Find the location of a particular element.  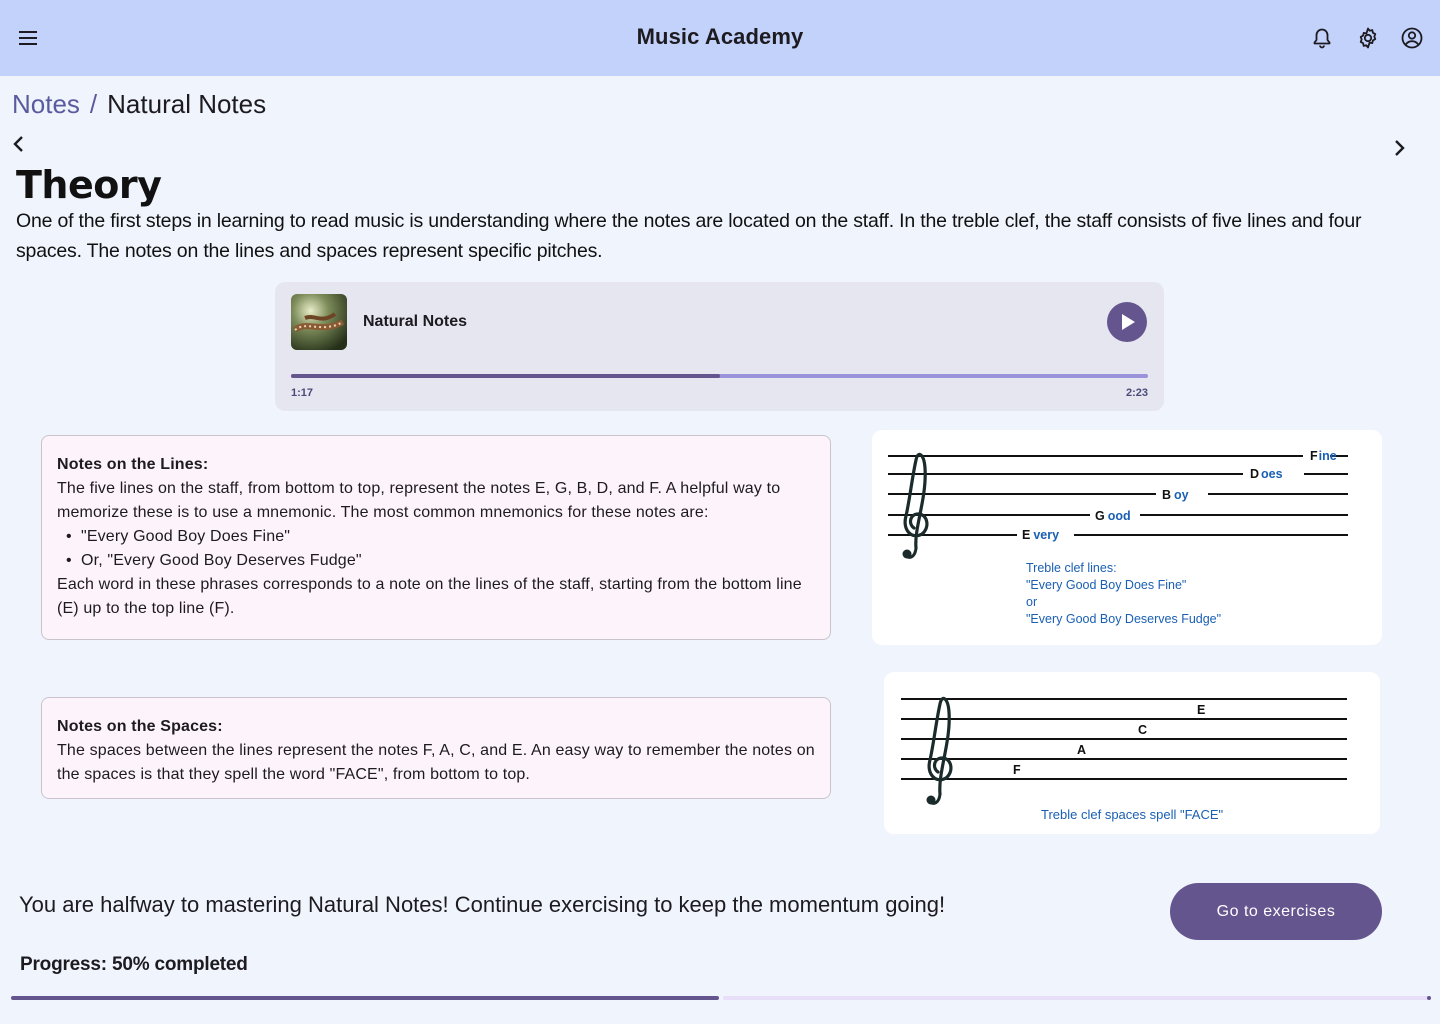

space-note-e: E is located at coordinates (1201, 710).